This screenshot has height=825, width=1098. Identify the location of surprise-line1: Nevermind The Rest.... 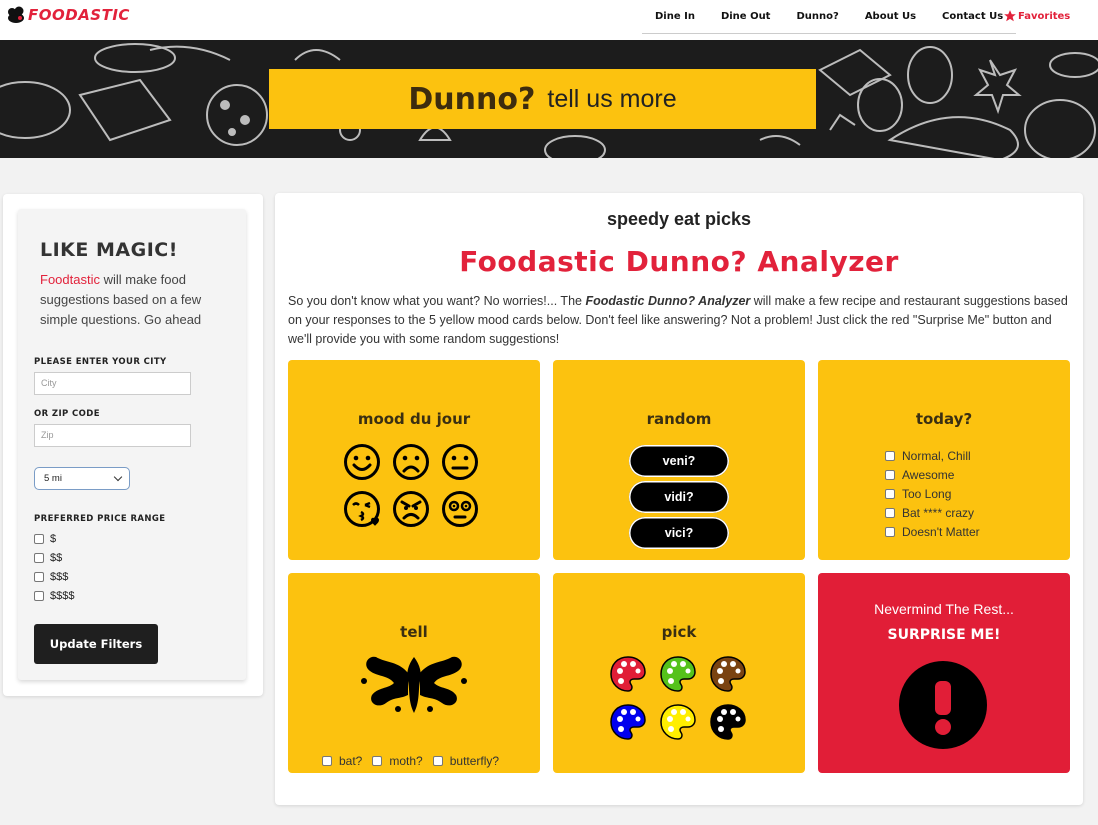
(944, 609).